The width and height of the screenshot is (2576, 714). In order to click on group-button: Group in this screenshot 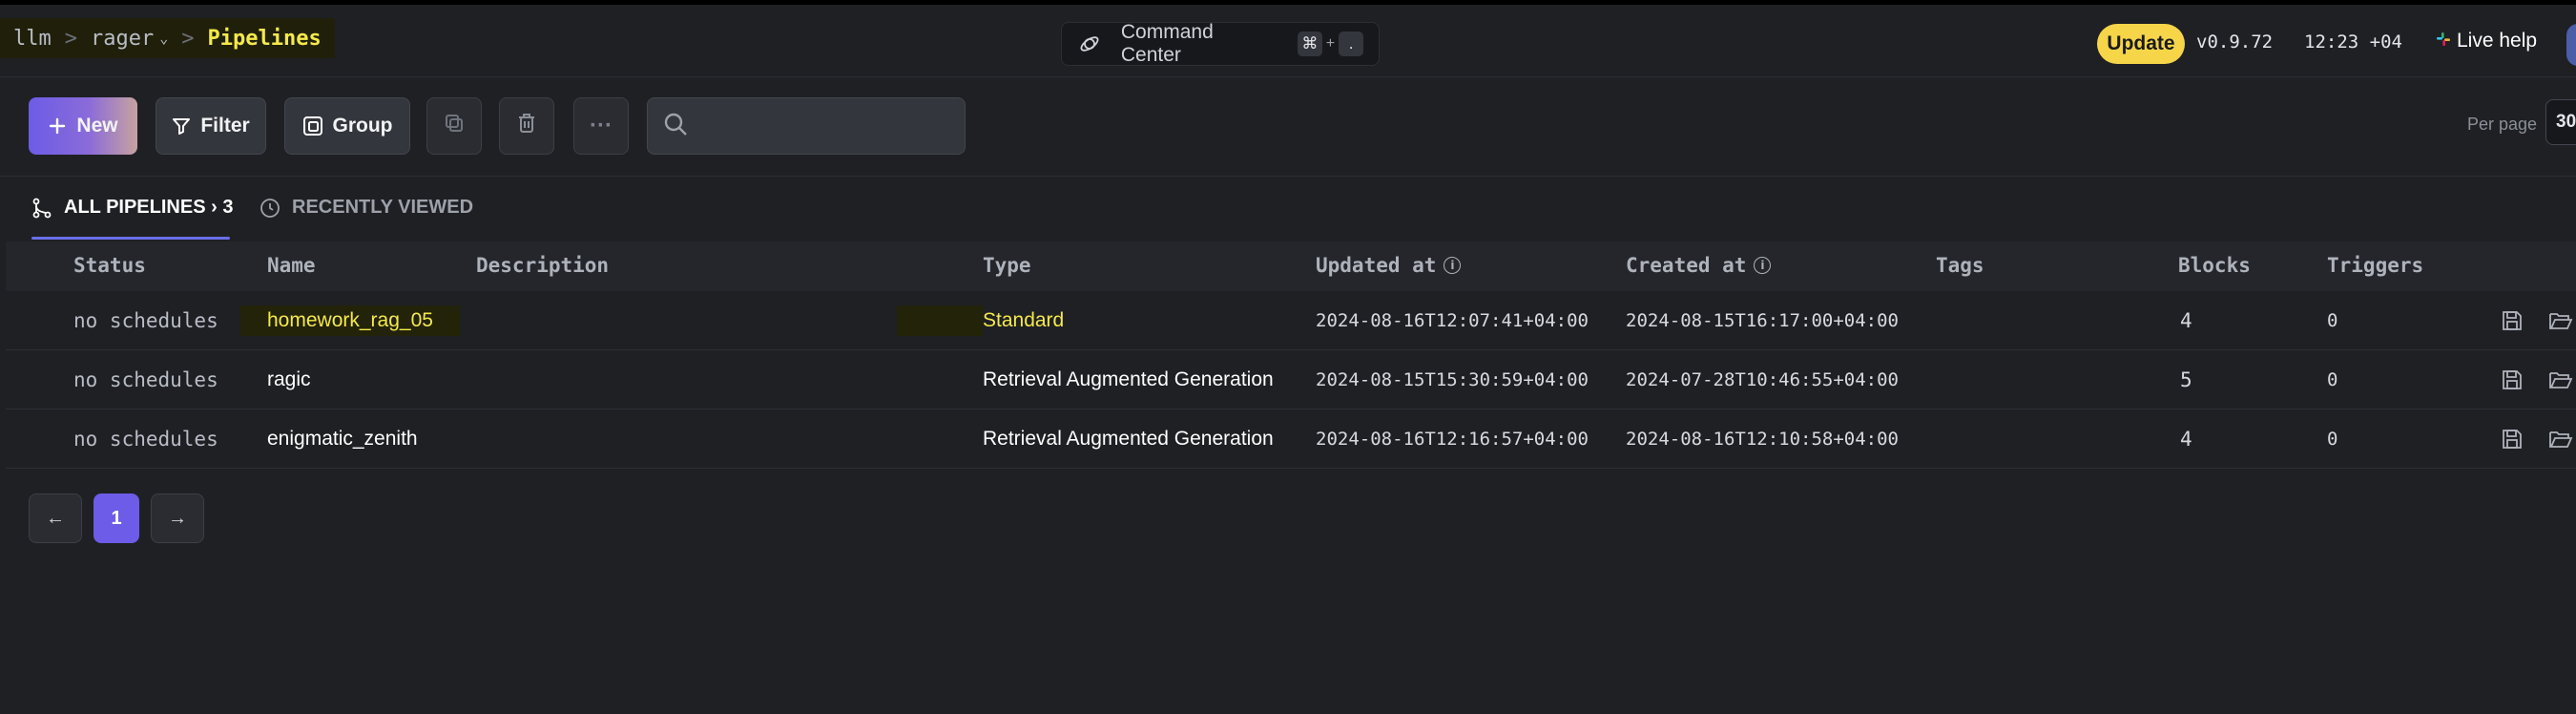, I will do `click(347, 126)`.